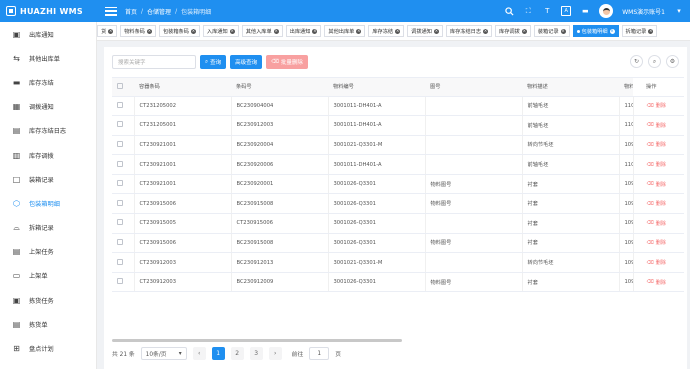 This screenshot has width=690, height=369. I want to click on search-toggle-icon: ⌕, so click(654, 61).